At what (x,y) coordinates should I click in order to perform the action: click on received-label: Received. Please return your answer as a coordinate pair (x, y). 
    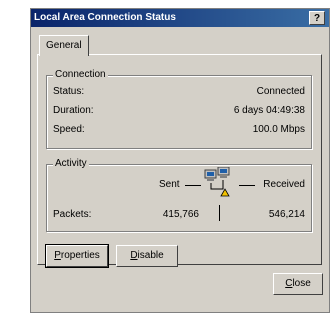
    Looking at the image, I should click on (284, 184).